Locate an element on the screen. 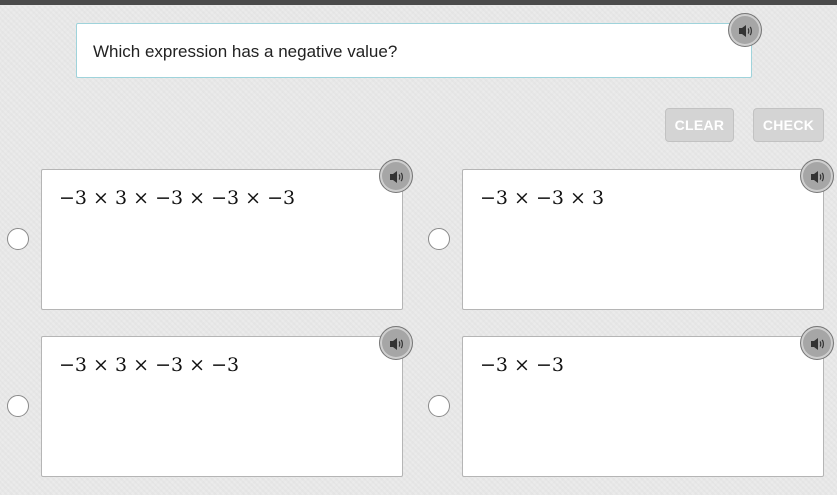 The image size is (837, 495). option-expression: −3 × 3 × −3 × −3 is located at coordinates (149, 365).